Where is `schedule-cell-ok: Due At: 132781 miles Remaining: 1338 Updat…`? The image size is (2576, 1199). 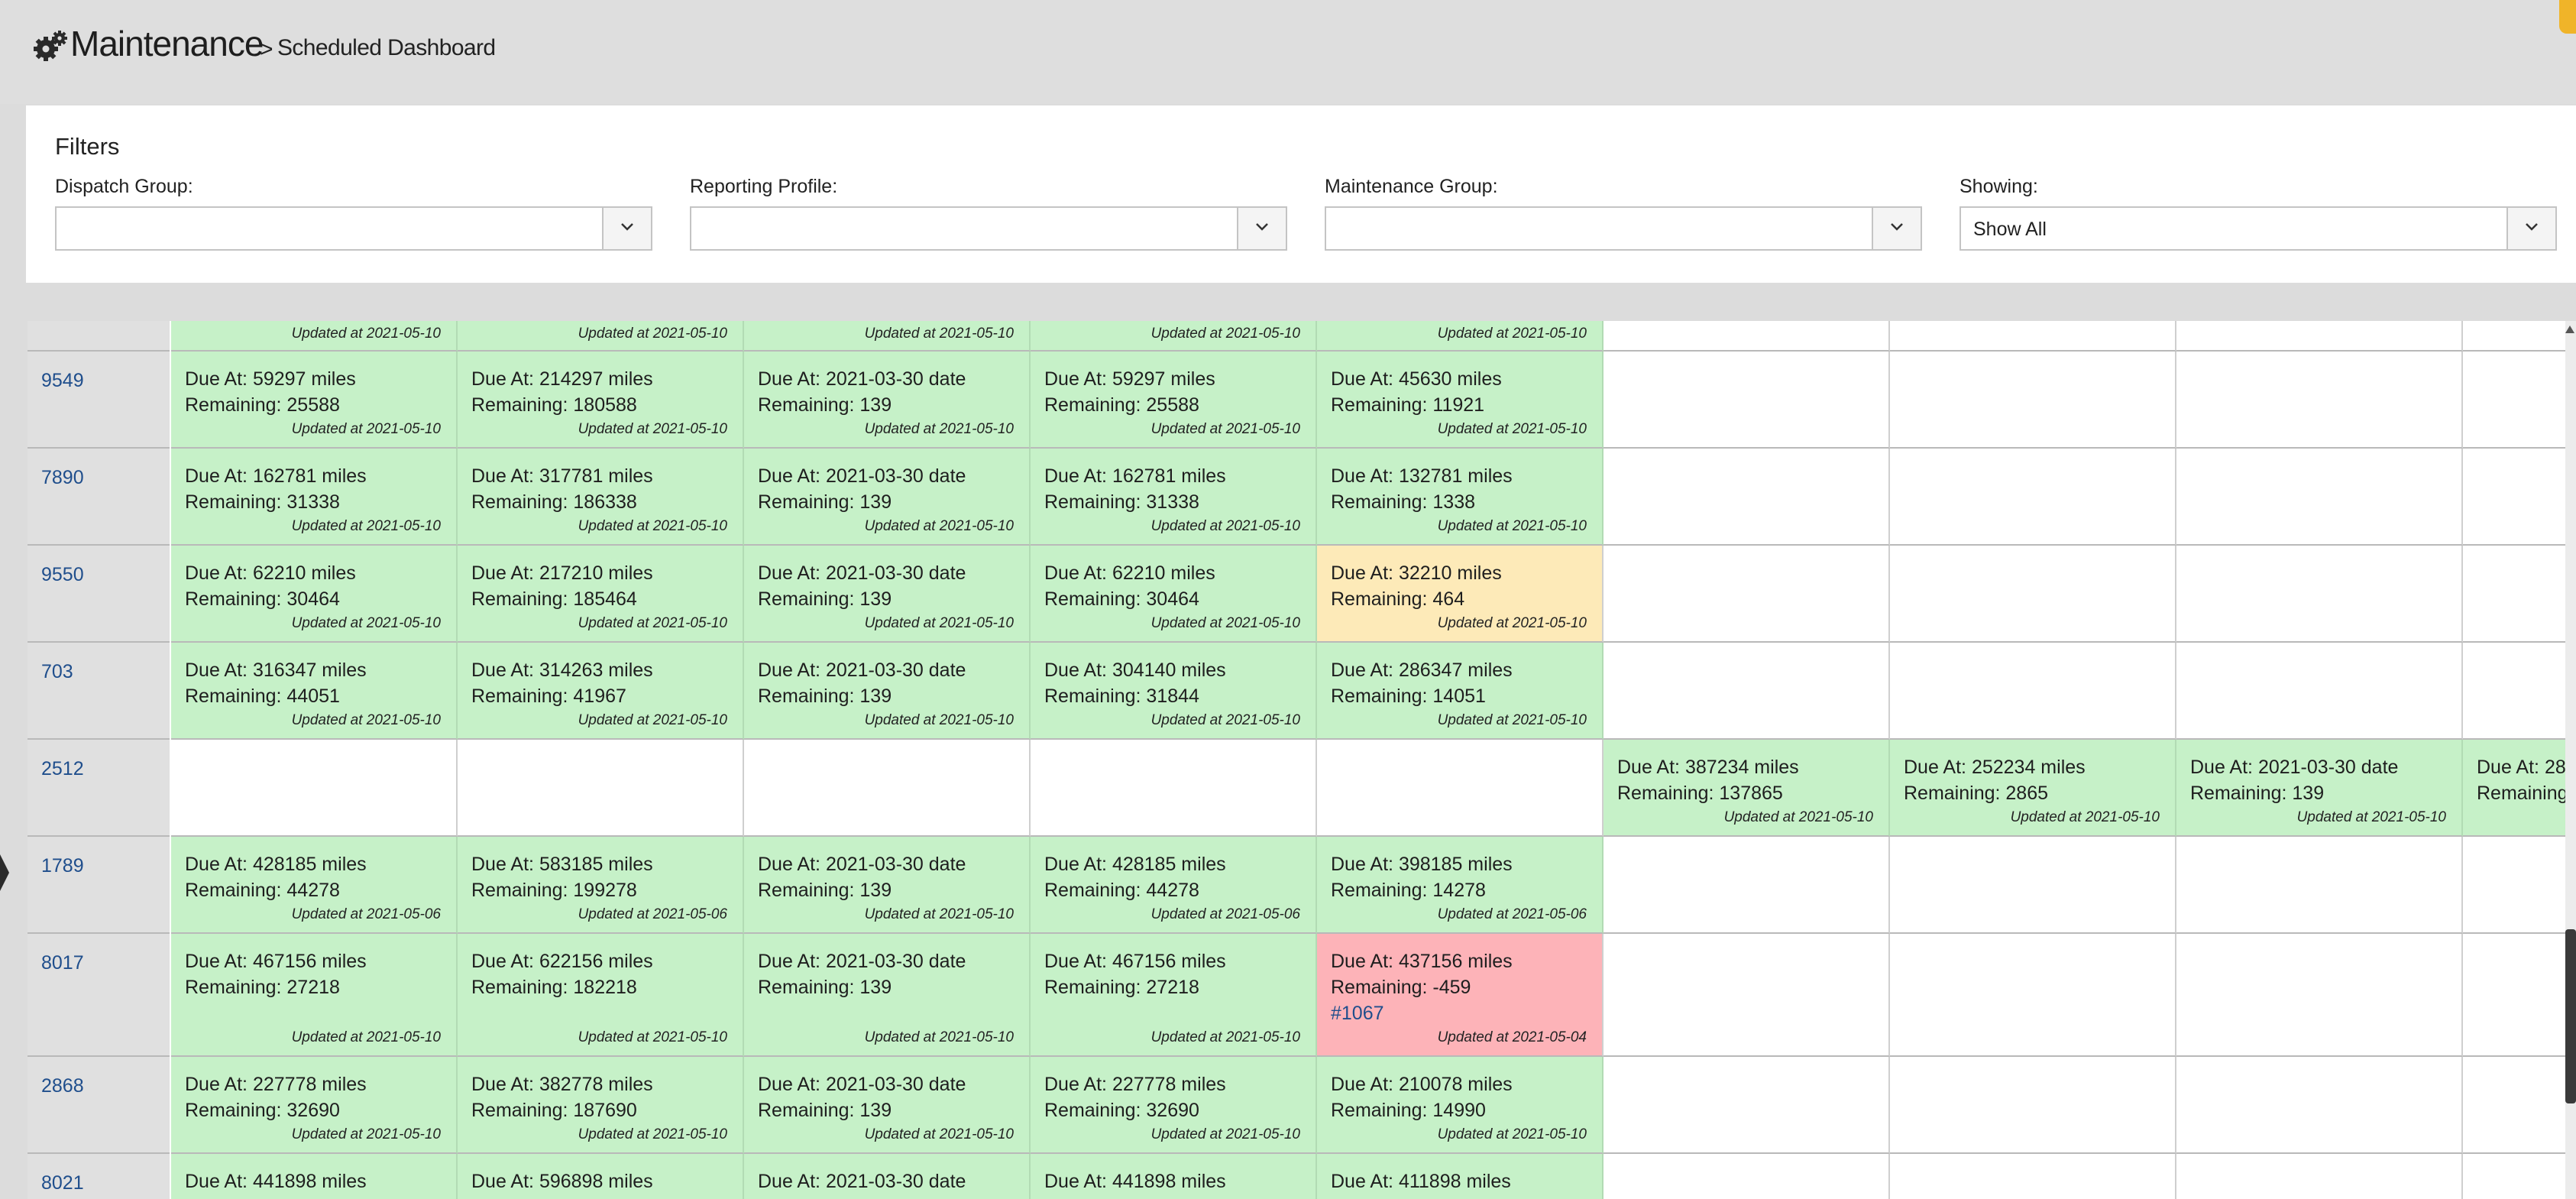 schedule-cell-ok: Due At: 132781 miles Remaining: 1338 Updat… is located at coordinates (1460, 497).